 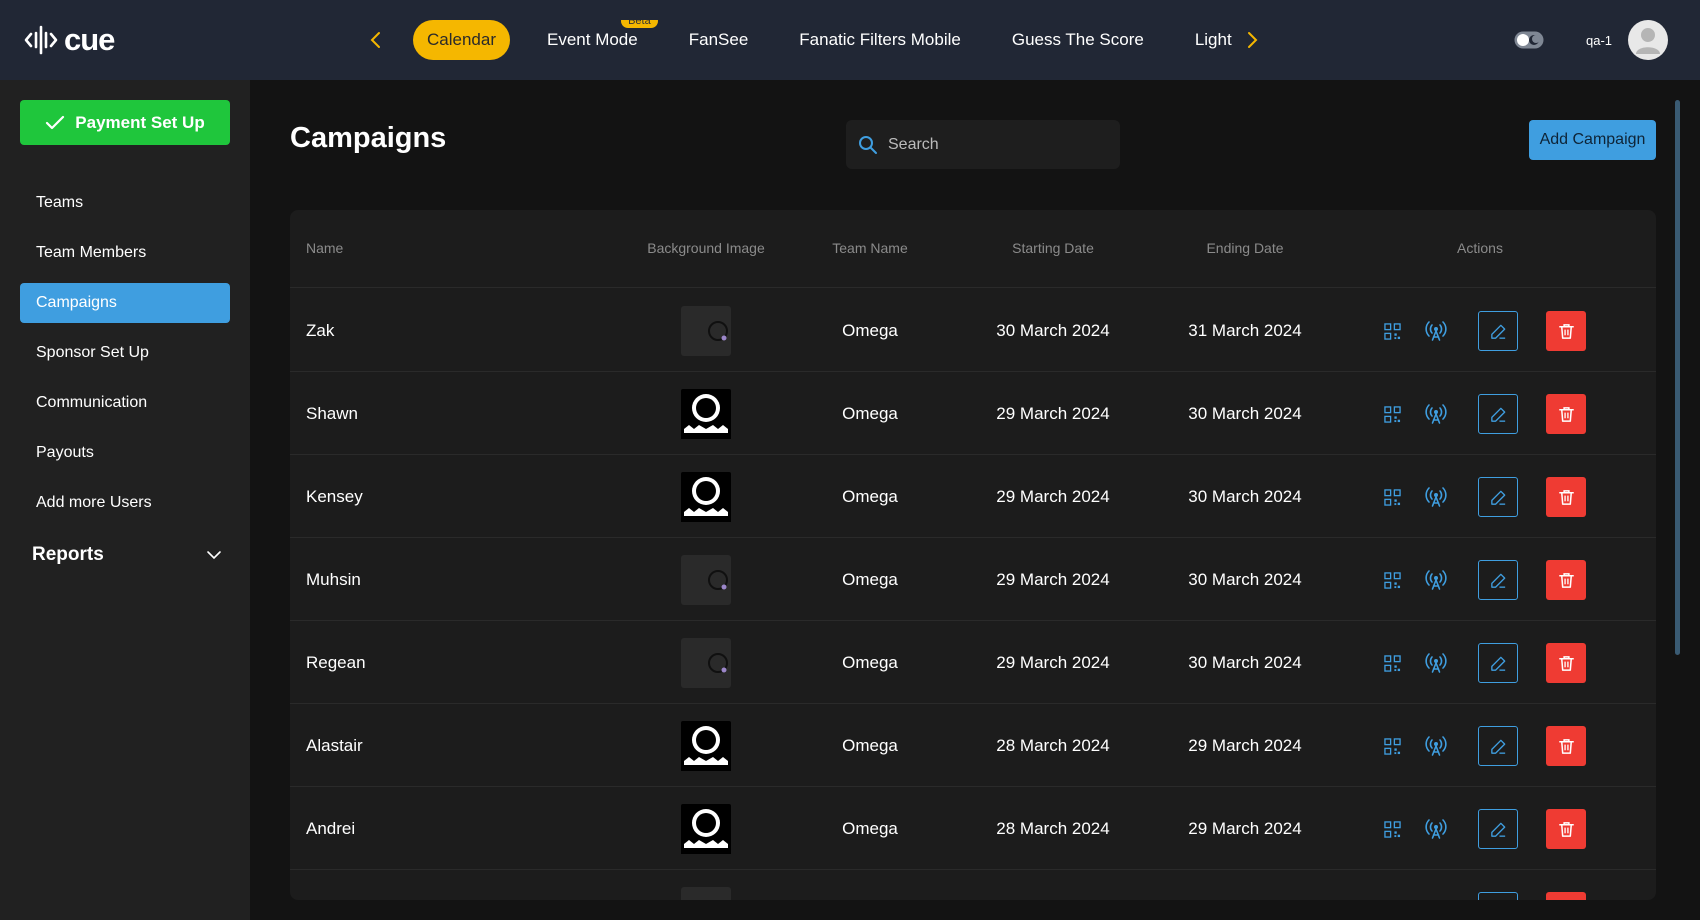 What do you see at coordinates (60, 202) in the screenshot?
I see `sidebar-item-label: Teams` at bounding box center [60, 202].